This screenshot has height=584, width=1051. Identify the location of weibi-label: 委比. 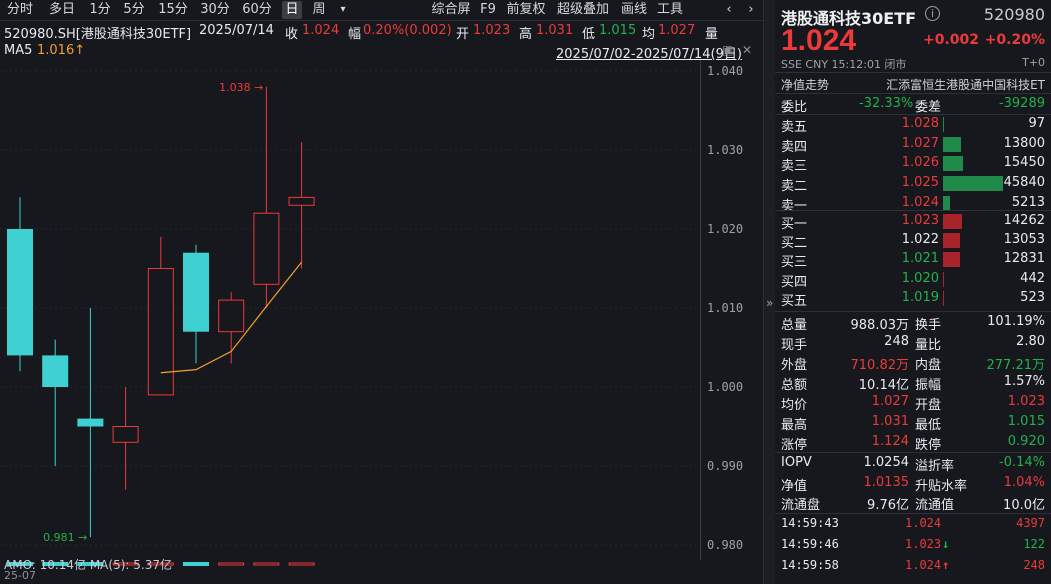
(794, 105).